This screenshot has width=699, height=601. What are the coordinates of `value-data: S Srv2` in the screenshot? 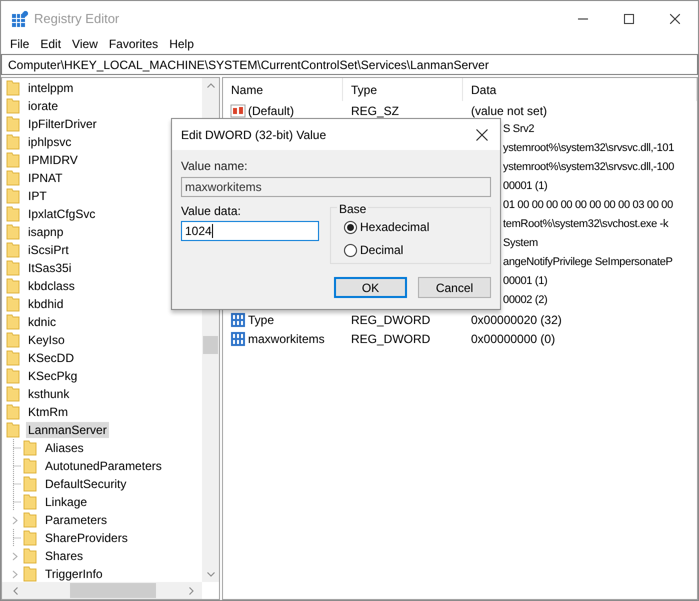 It's located at (518, 130).